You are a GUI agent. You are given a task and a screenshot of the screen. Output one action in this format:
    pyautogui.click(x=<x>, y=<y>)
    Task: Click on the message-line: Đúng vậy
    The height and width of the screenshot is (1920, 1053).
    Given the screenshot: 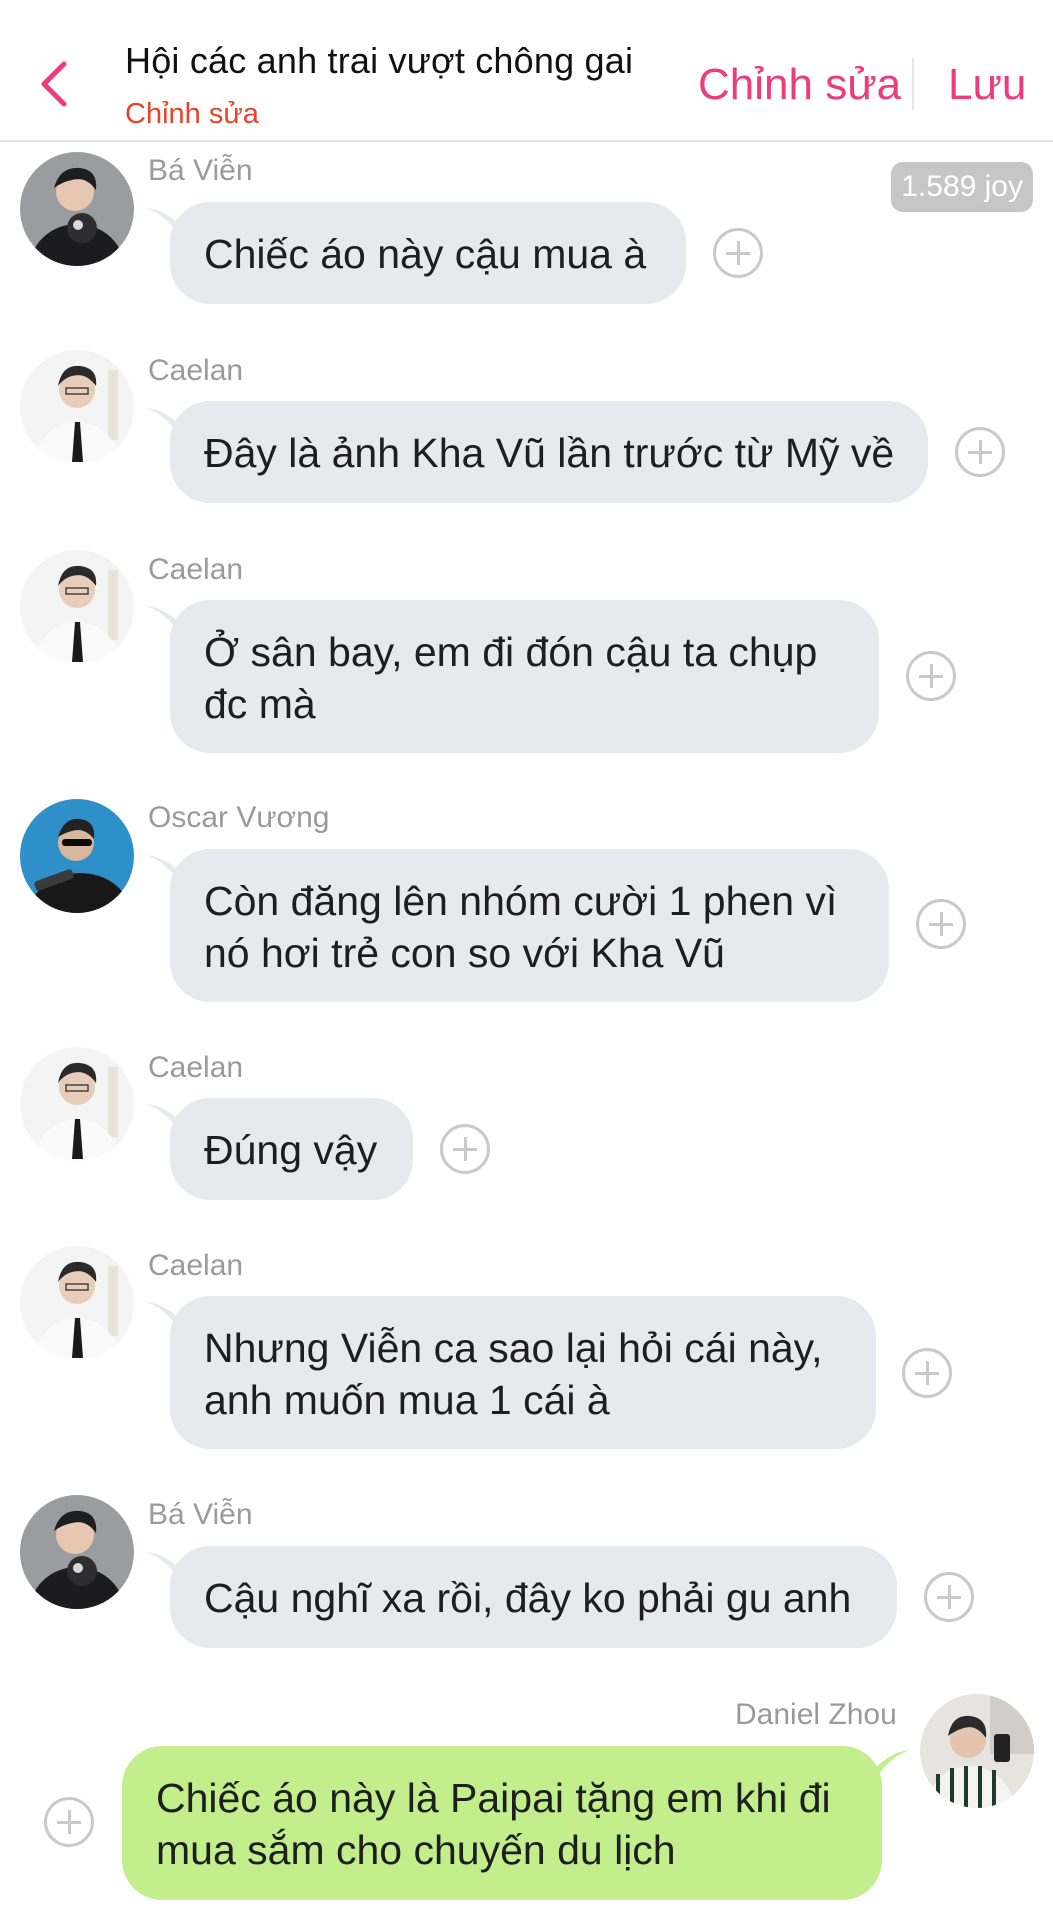 What is the action you would take?
    pyautogui.click(x=291, y=1150)
    